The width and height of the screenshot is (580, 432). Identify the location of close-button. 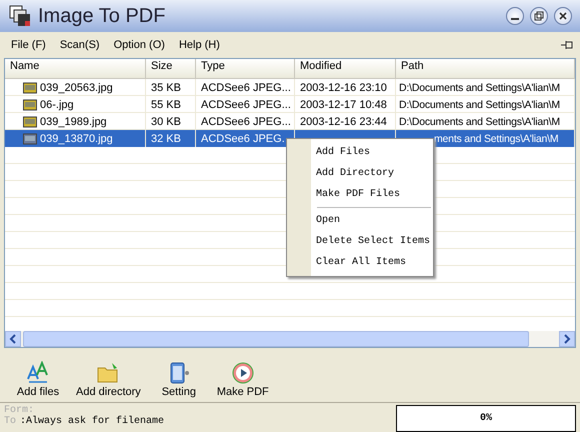
(563, 16).